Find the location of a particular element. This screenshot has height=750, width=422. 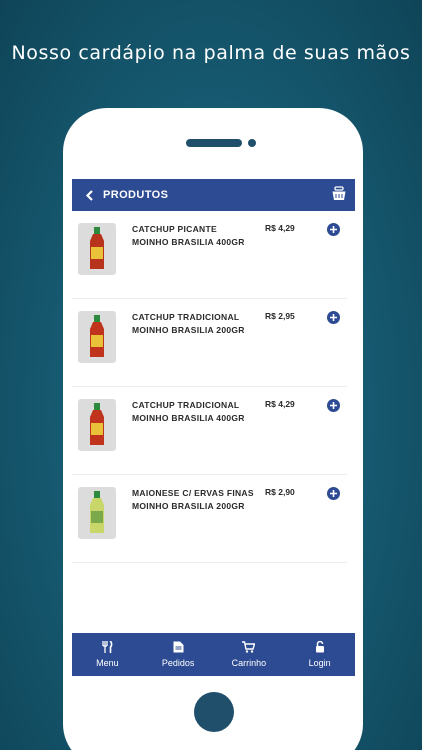

document-icon is located at coordinates (178, 647).